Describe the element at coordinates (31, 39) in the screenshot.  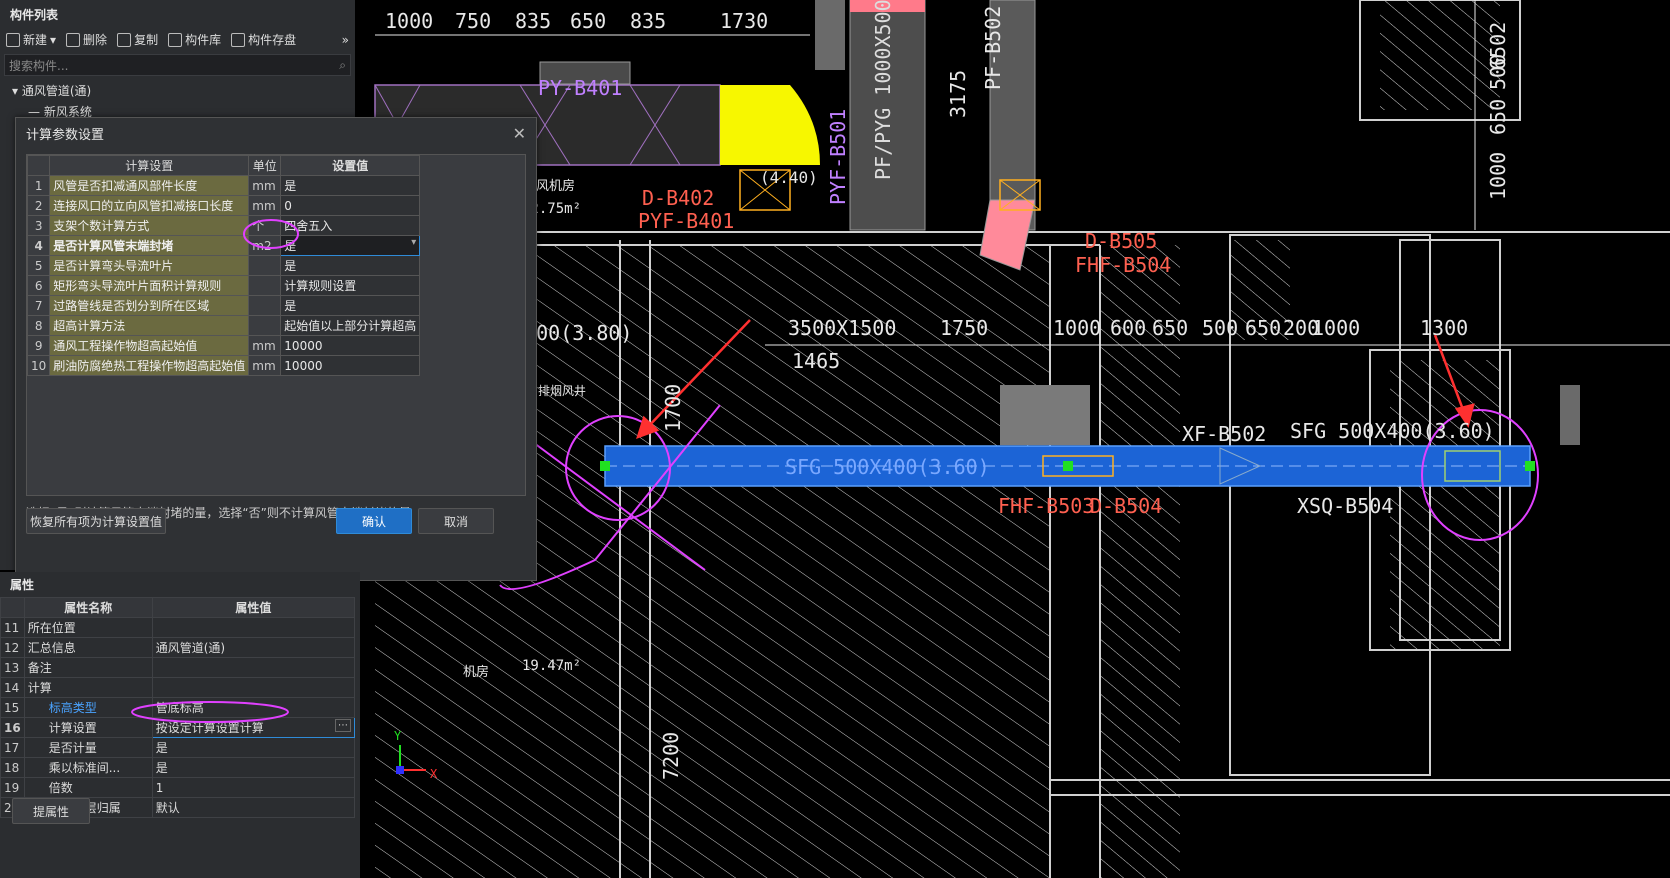
I see `new-button: 新建 ▾` at that location.